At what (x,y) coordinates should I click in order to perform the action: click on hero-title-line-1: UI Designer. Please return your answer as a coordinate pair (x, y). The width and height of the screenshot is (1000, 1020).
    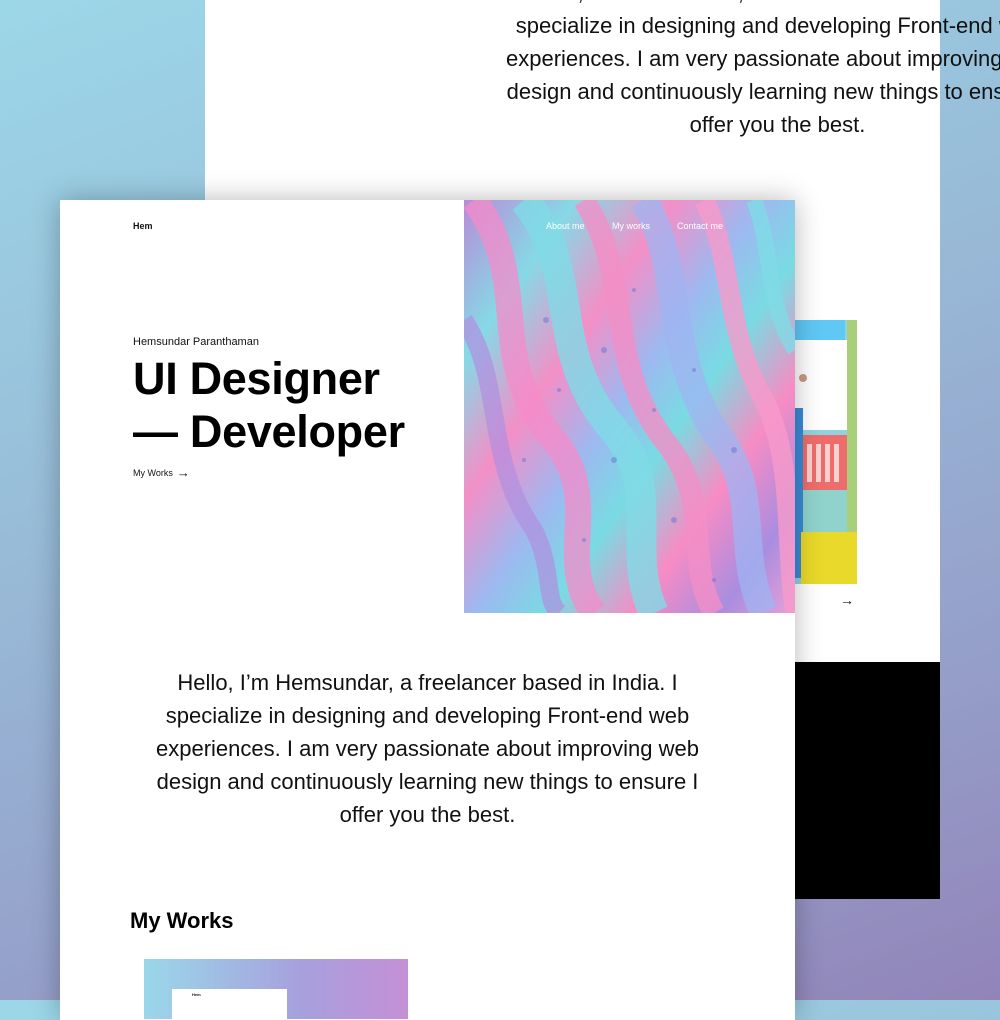
    Looking at the image, I should click on (256, 378).